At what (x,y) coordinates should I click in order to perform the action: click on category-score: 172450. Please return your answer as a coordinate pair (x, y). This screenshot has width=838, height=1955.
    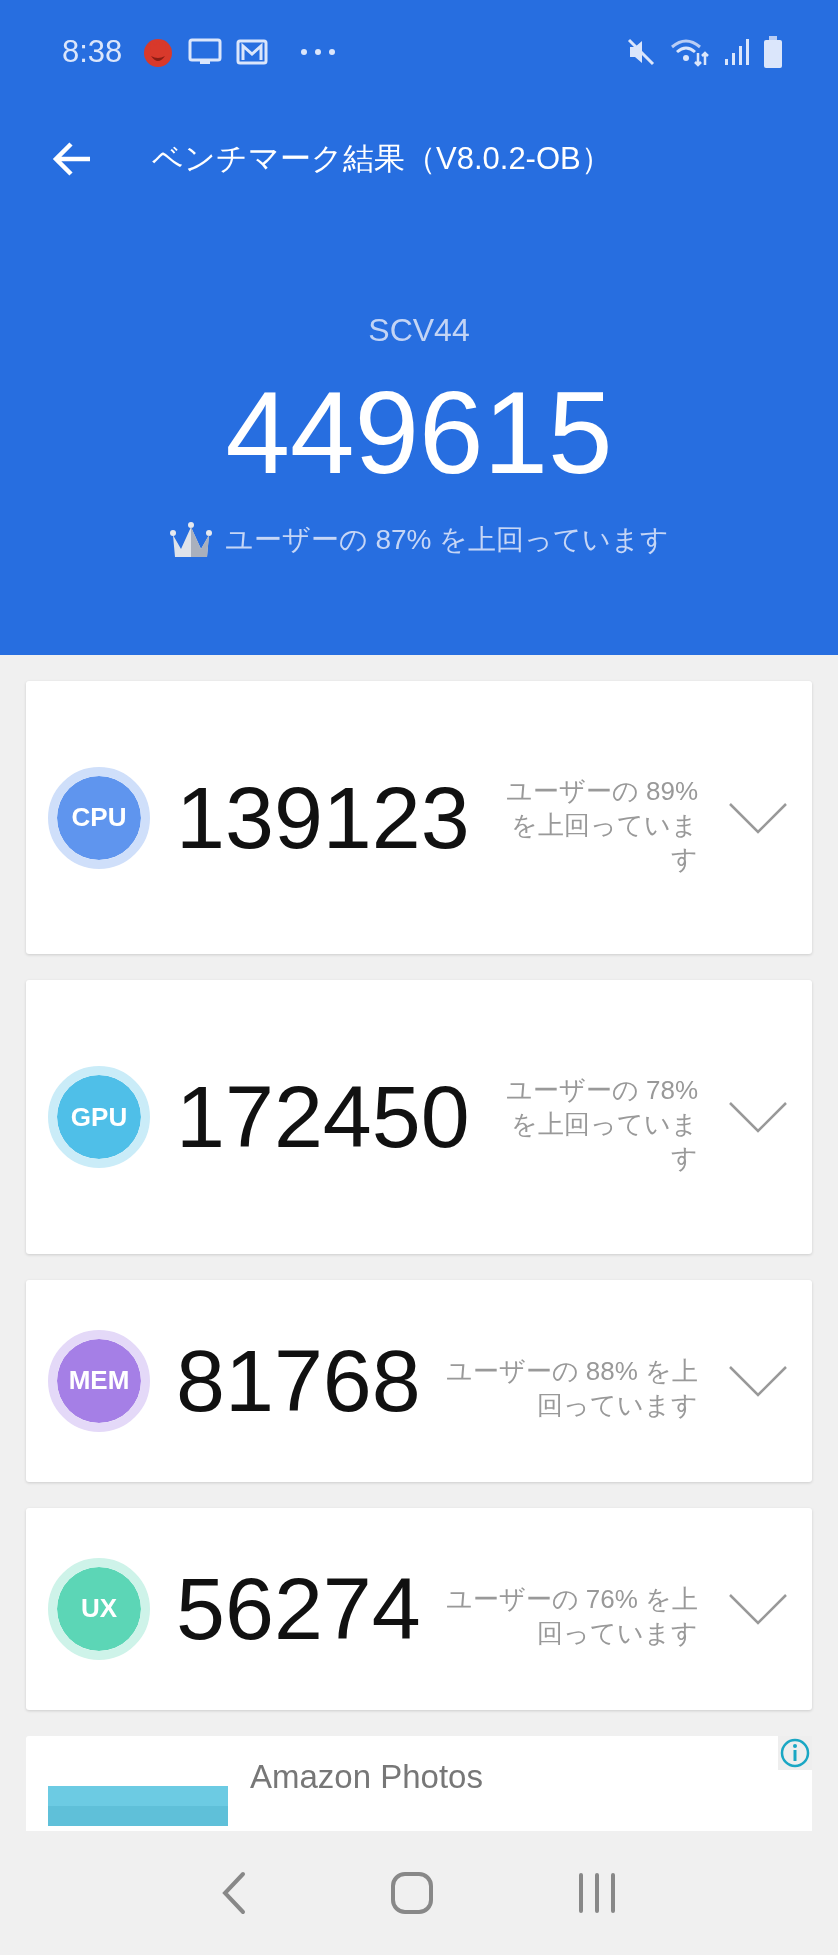
    Looking at the image, I should click on (323, 1117).